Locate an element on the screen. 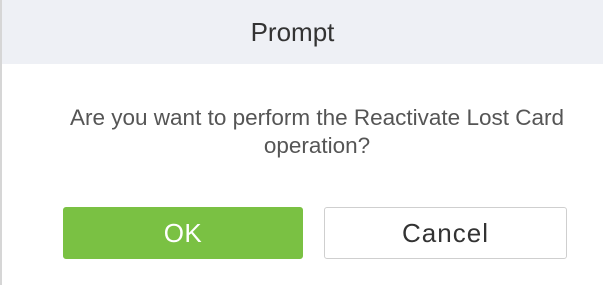  ok-button: OK is located at coordinates (183, 233).